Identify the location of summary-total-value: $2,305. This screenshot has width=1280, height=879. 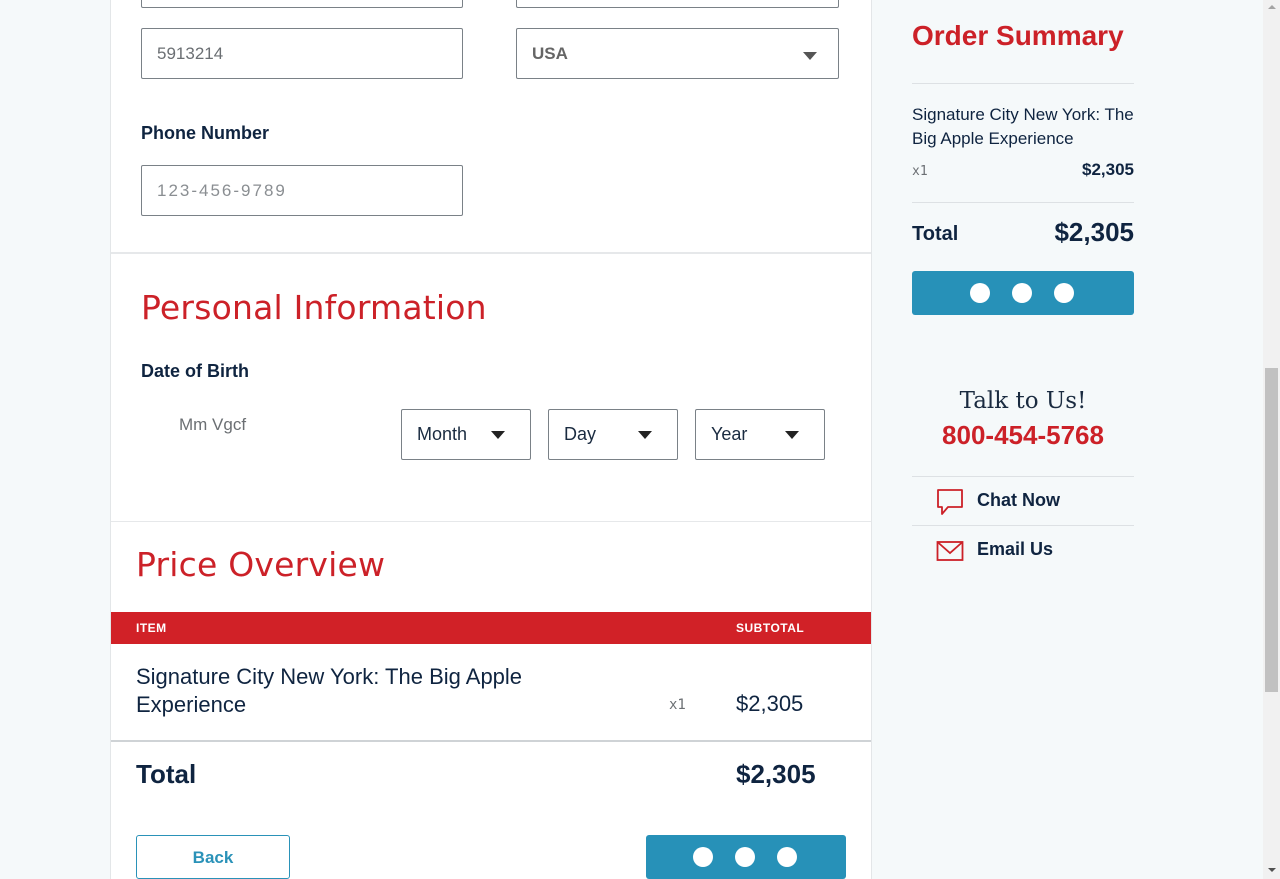
(1094, 232).